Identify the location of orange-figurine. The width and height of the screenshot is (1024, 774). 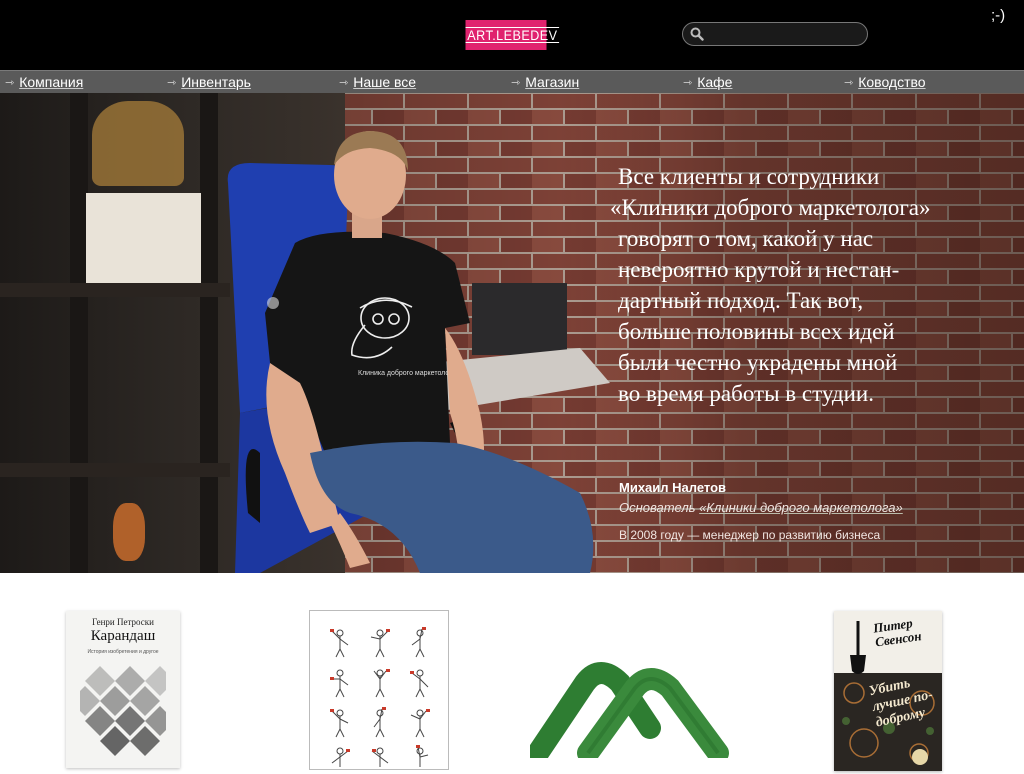
(129, 532).